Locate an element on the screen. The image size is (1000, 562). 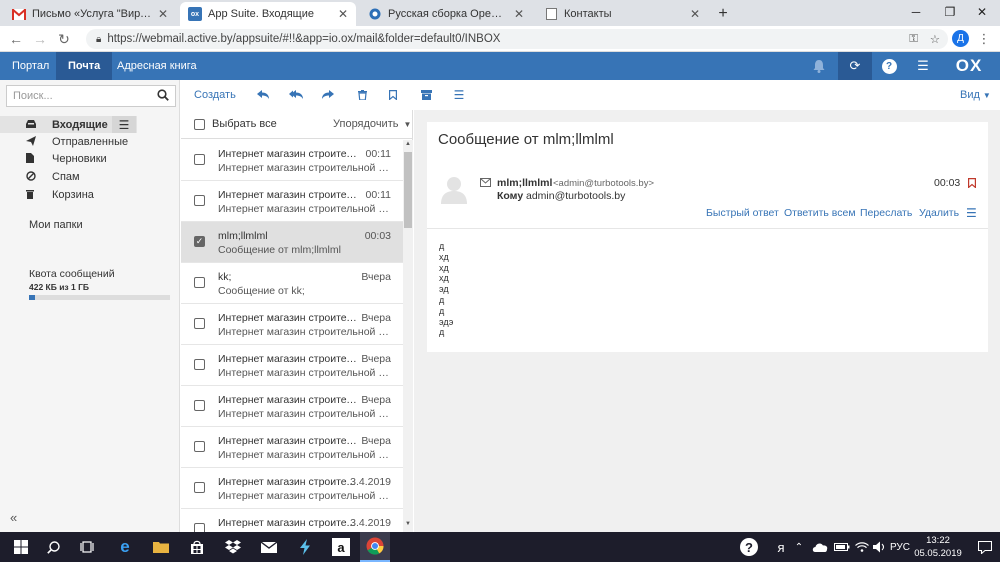
tab-app-suite: ox App Suite. Входящие ✕ is located at coordinates (268, 14).